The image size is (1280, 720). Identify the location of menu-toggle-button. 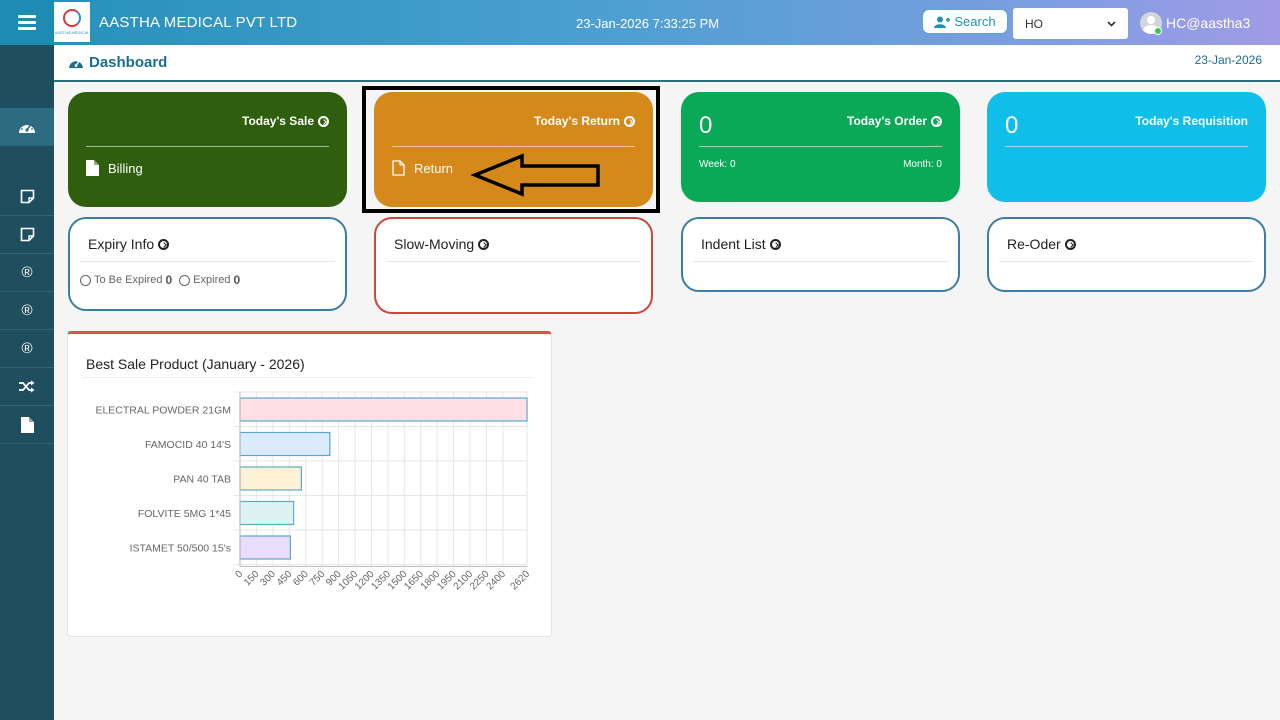
(27, 22).